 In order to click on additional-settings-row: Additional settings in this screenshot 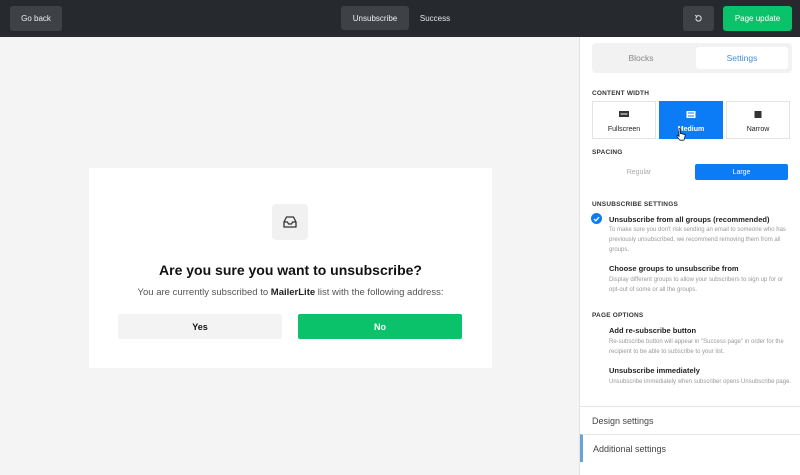, I will do `click(690, 448)`.